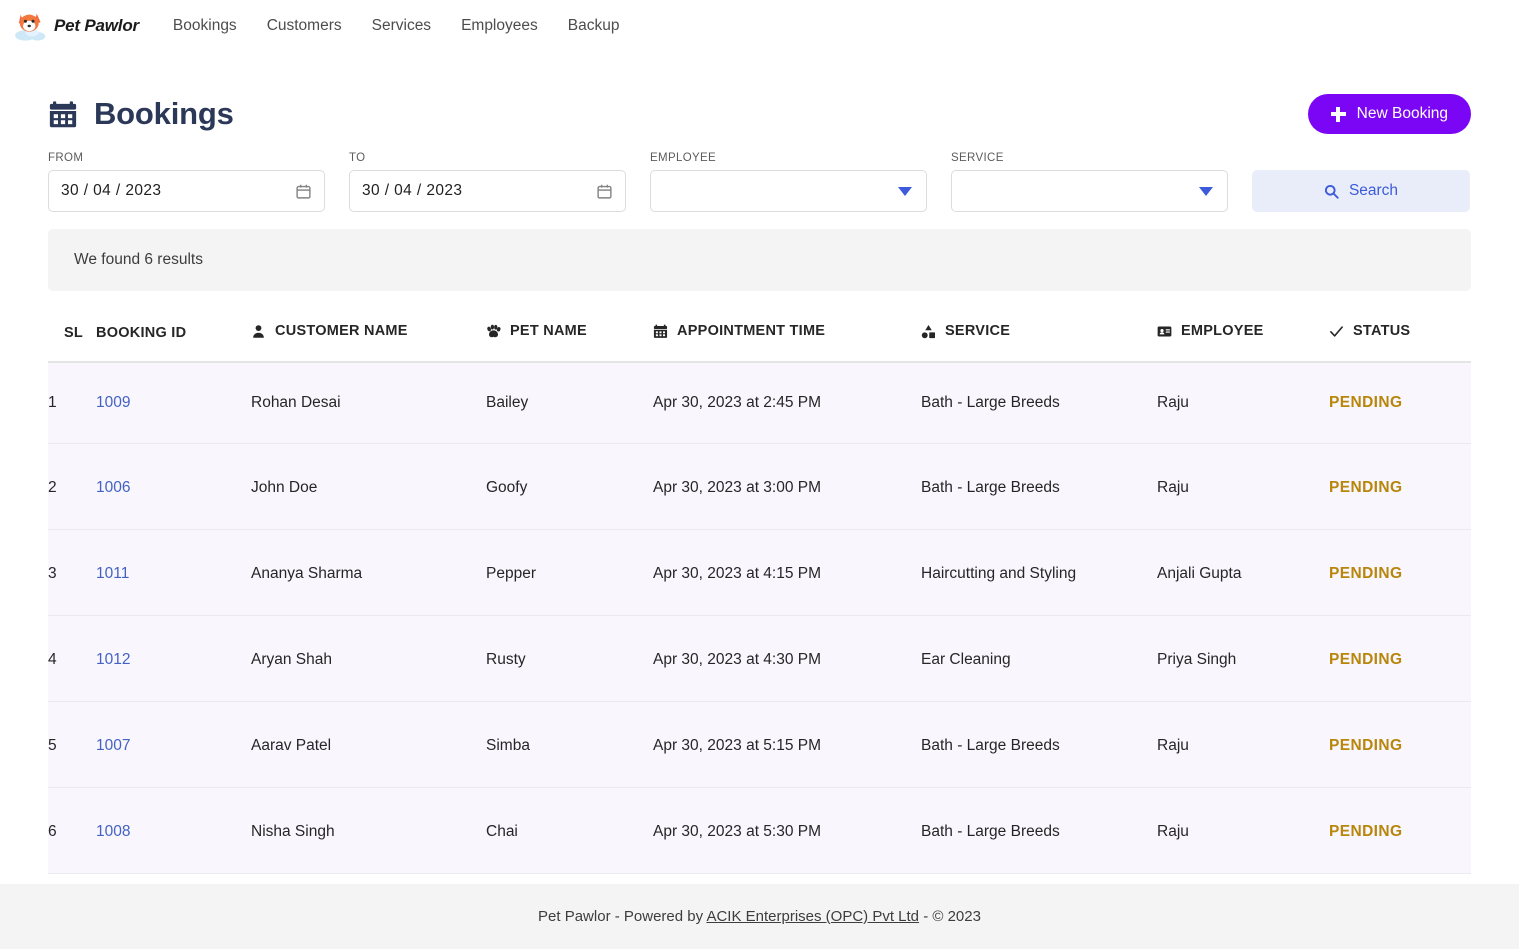  What do you see at coordinates (1173, 488) in the screenshot?
I see `cell-employee-value: Raju` at bounding box center [1173, 488].